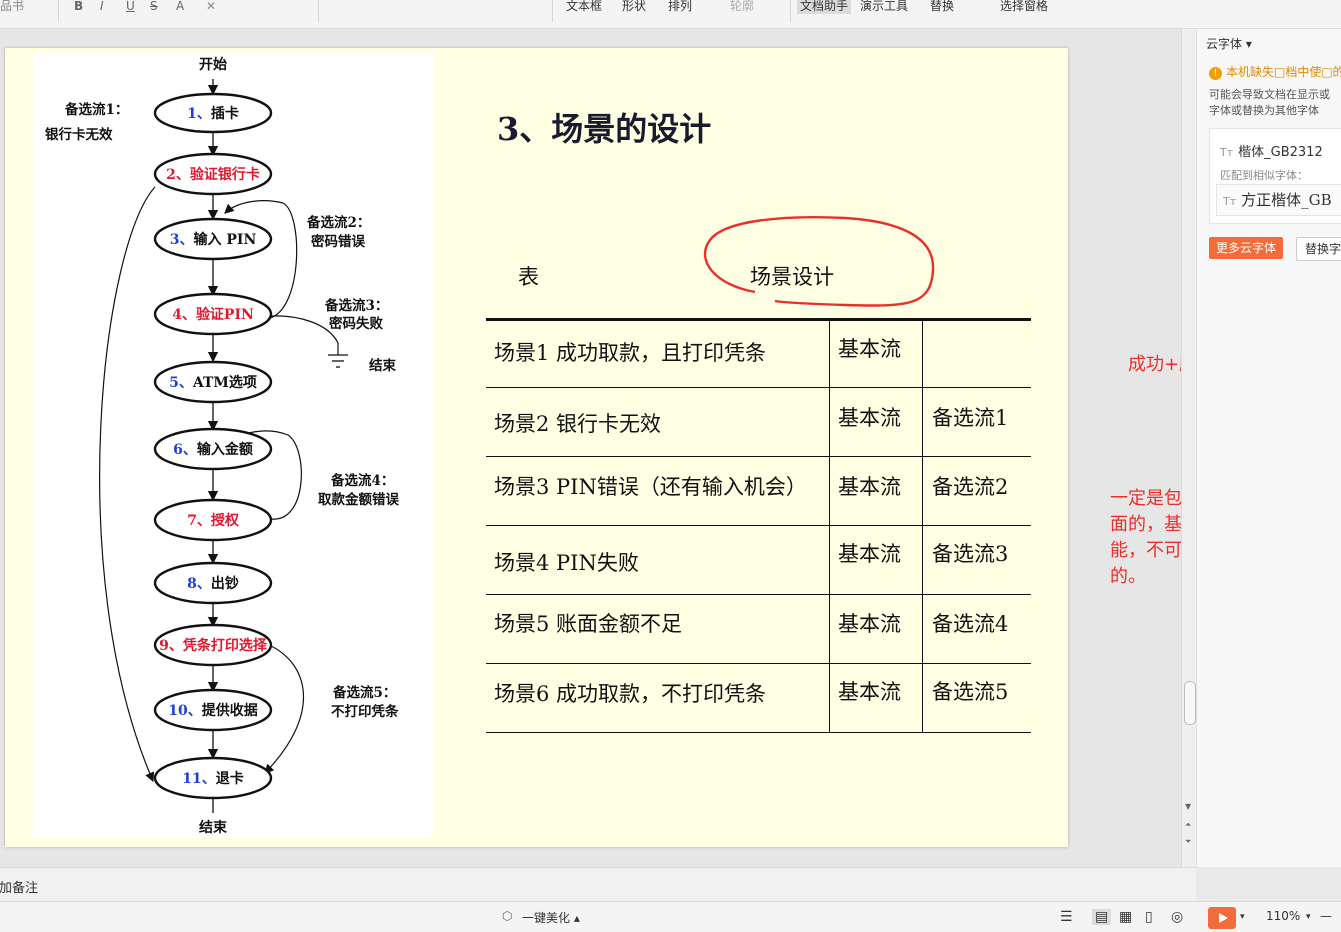 This screenshot has width=1341, height=932. Describe the element at coordinates (365, 711) in the screenshot. I see `alt5-desc: 不打印凭条` at that location.